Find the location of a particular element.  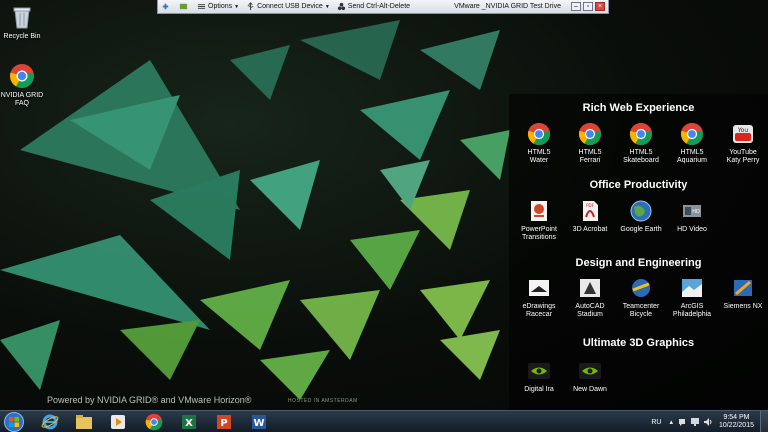

taskbar-excel: X is located at coordinates (189, 422).